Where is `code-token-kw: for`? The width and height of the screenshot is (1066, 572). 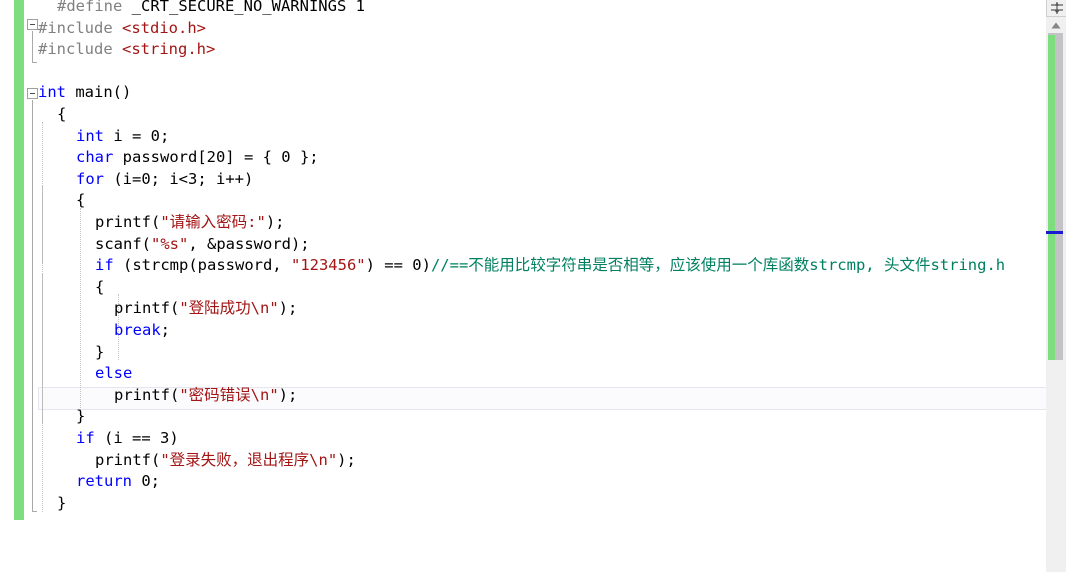 code-token-kw: for is located at coordinates (90, 178).